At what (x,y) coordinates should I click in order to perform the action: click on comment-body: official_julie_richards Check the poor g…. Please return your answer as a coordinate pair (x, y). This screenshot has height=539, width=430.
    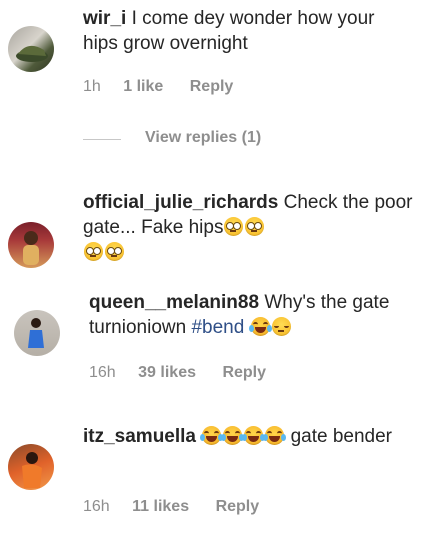
    Looking at the image, I should click on (248, 227).